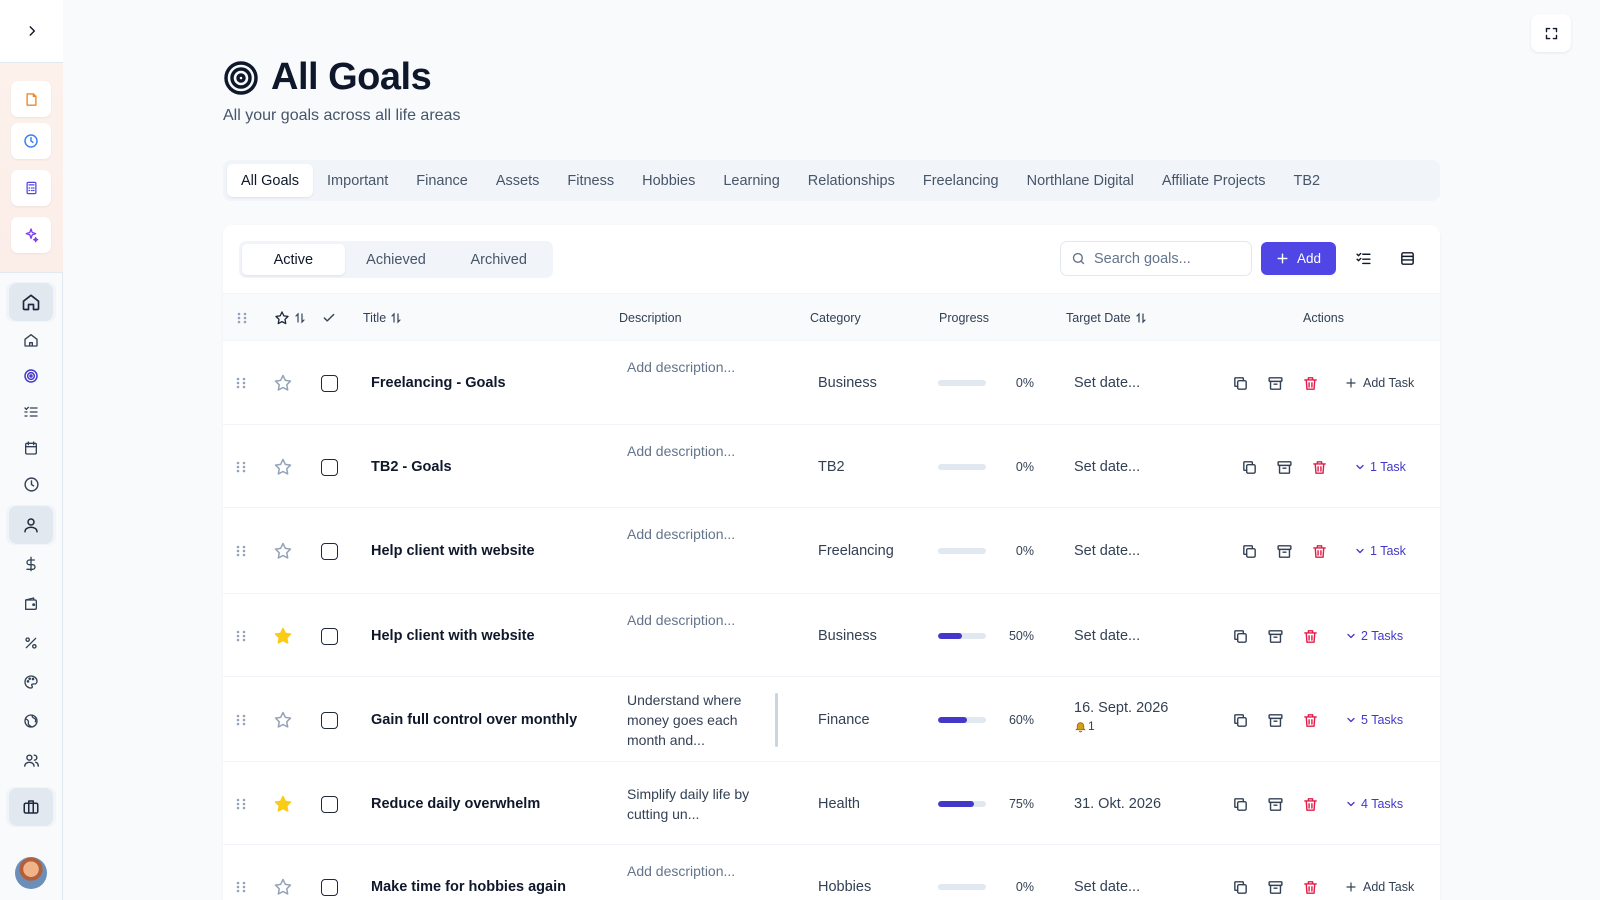 This screenshot has width=1600, height=900. Describe the element at coordinates (590, 180) in the screenshot. I see `tab-fitness: Fitness` at that location.